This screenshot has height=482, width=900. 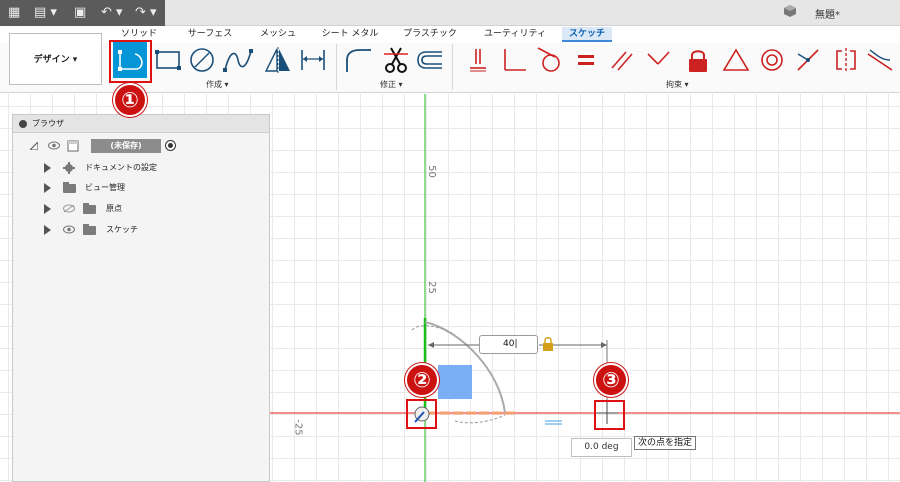 What do you see at coordinates (23, 124) in the screenshot?
I see `collapse-icon` at bounding box center [23, 124].